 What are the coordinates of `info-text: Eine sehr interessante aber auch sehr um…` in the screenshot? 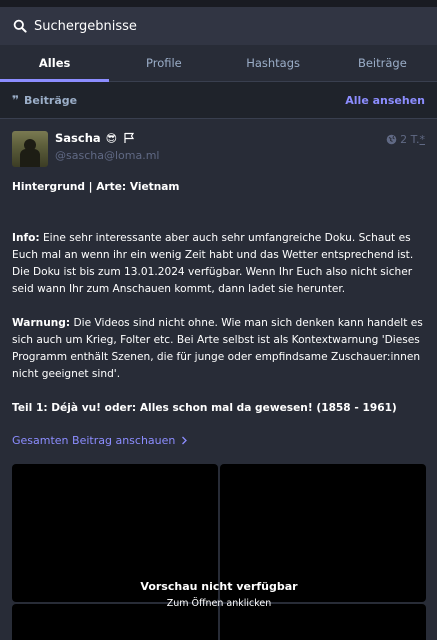 It's located at (213, 263).